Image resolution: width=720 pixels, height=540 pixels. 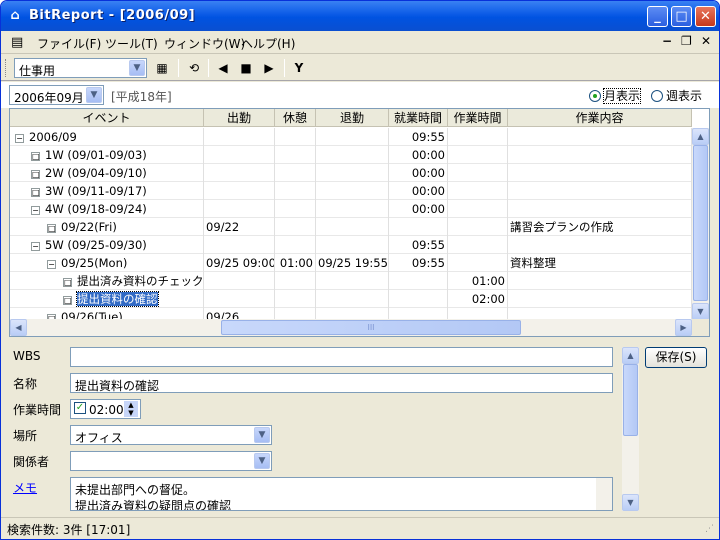 I want to click on category-select: 仕事用 ▼, so click(x=80, y=68).